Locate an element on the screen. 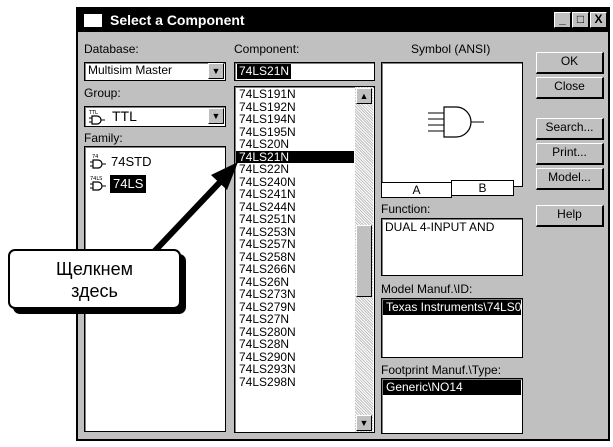 The image size is (613, 447). callout-box: Щелкнем здесь is located at coordinates (94, 279).